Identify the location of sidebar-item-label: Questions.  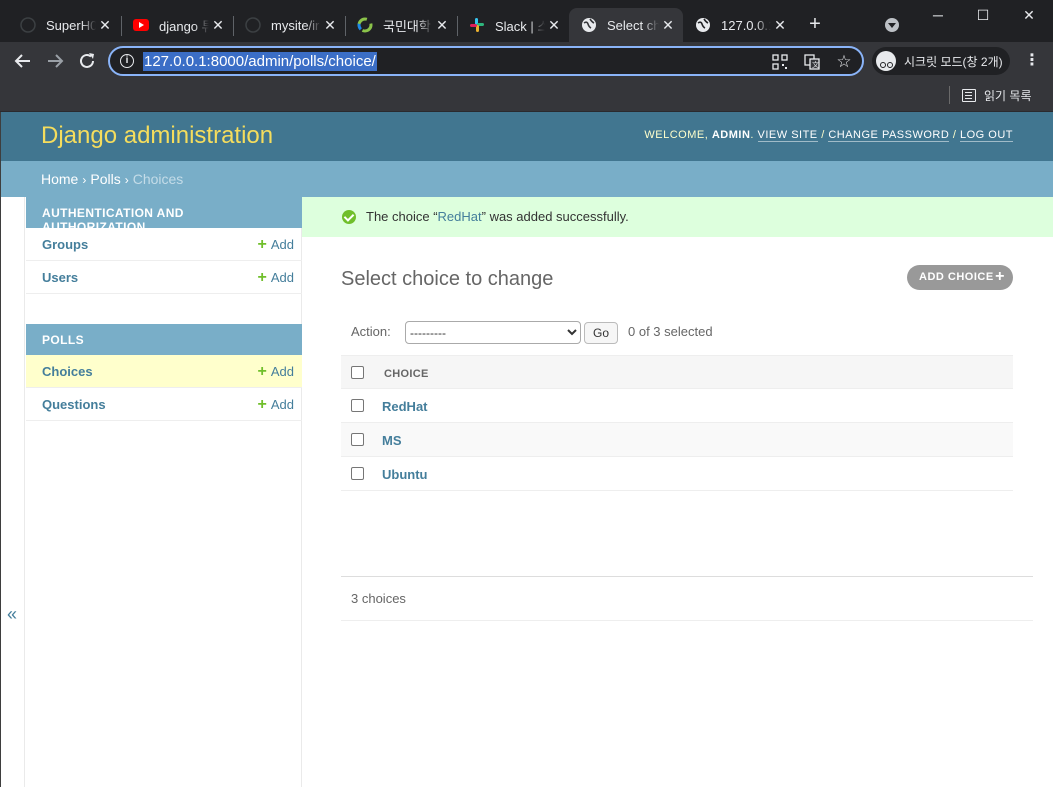
(74, 404).